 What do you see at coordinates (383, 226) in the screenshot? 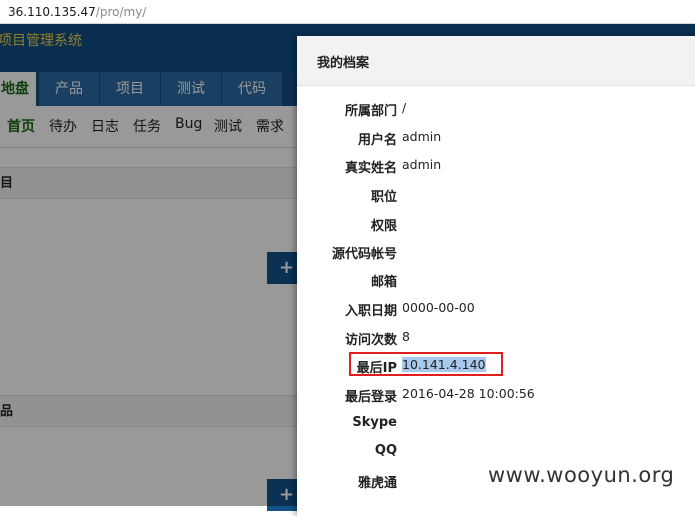
I see `field-label: 权限` at bounding box center [383, 226].